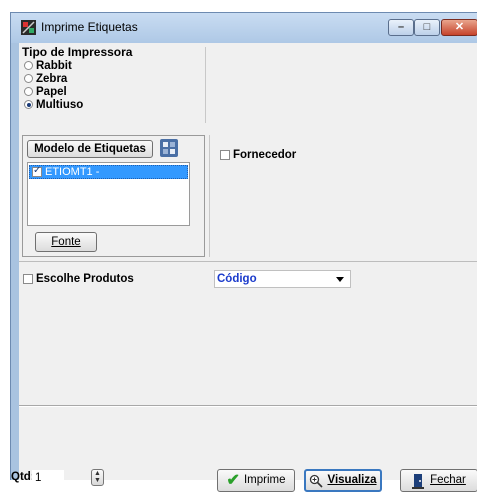 This screenshot has height=492, width=477. Describe the element at coordinates (28, 27) in the screenshot. I see `app-icon` at that location.